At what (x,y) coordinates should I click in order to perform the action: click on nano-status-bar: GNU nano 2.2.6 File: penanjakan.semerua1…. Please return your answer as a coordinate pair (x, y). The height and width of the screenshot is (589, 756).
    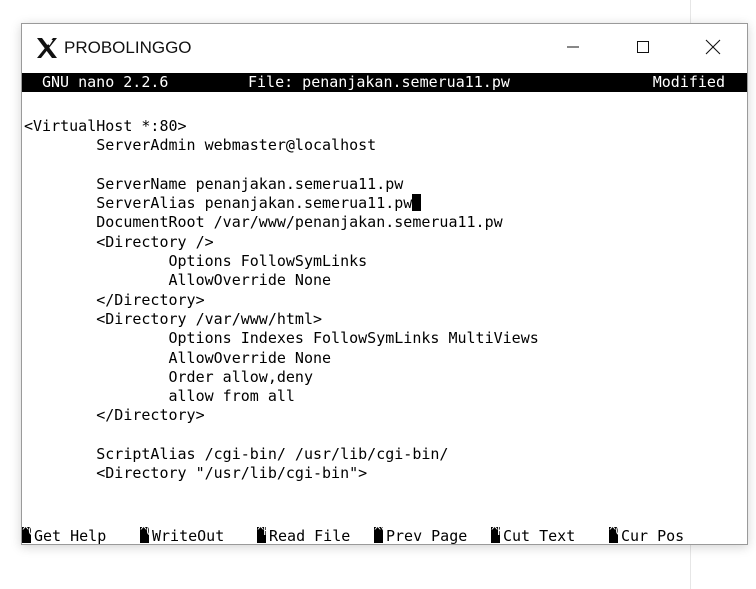
    Looking at the image, I should click on (384, 82).